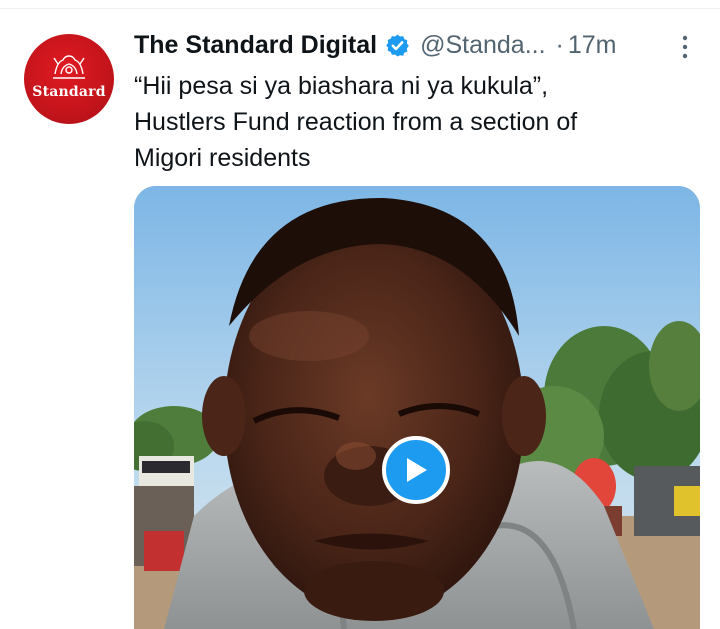 This screenshot has height=629, width=720. What do you see at coordinates (69, 92) in the screenshot?
I see `avatar-logo-text: Standard` at bounding box center [69, 92].